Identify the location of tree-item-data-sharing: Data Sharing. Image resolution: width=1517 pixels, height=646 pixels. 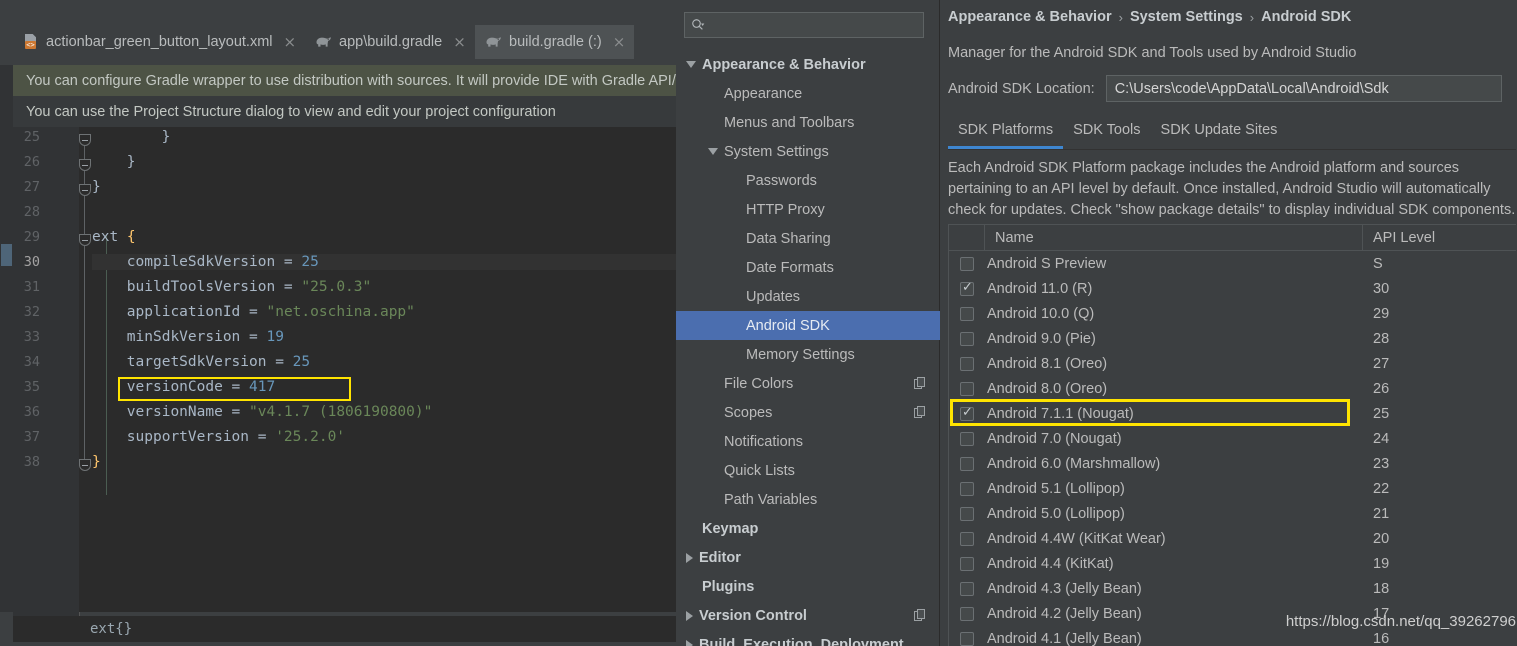
(808, 238).